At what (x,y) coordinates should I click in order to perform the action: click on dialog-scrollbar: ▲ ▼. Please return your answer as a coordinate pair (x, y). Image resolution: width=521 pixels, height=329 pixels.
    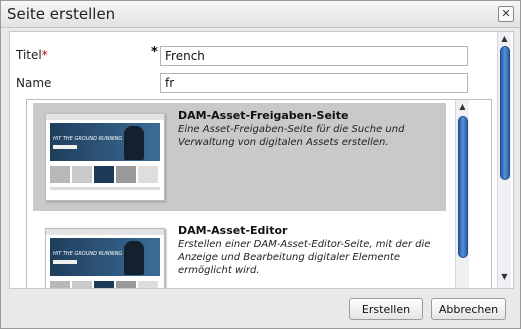
    Looking at the image, I should click on (504, 160).